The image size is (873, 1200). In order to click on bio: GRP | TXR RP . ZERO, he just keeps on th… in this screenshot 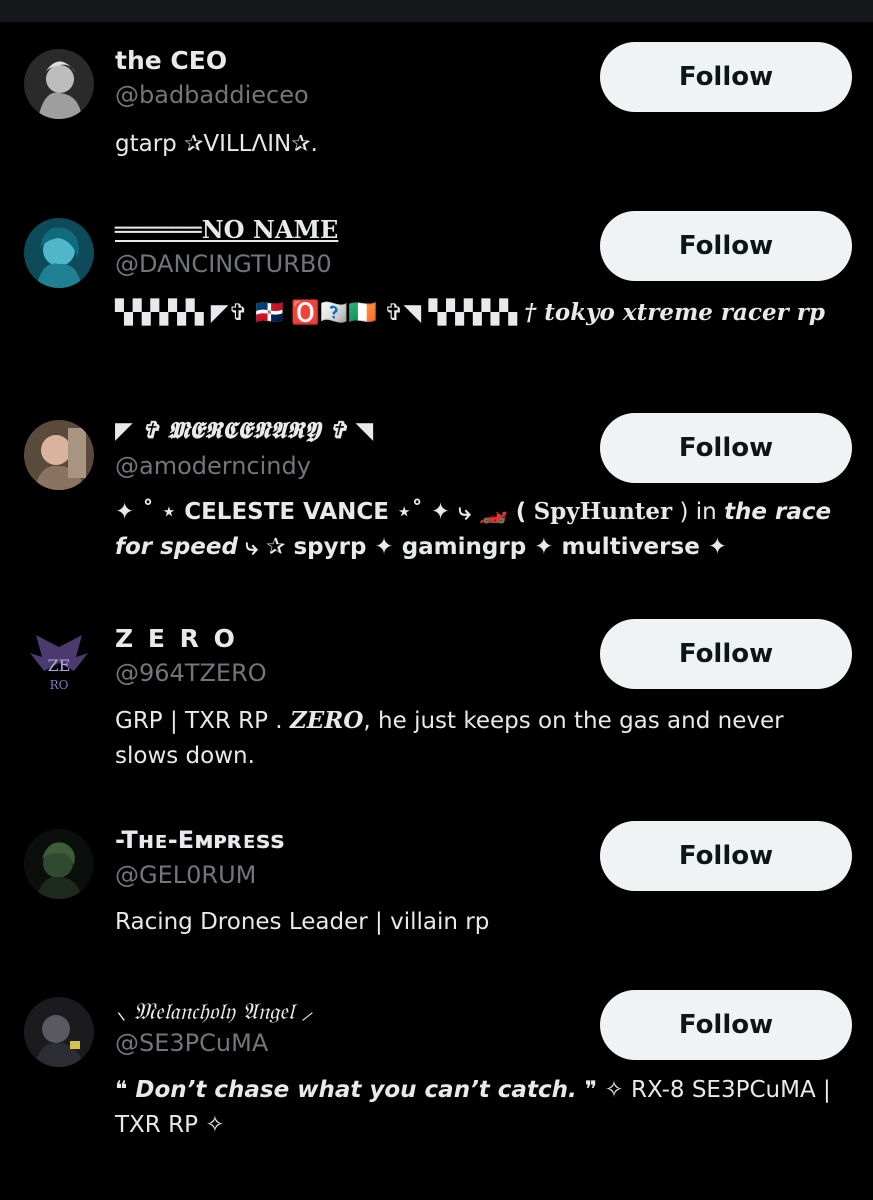, I will do `click(477, 738)`.